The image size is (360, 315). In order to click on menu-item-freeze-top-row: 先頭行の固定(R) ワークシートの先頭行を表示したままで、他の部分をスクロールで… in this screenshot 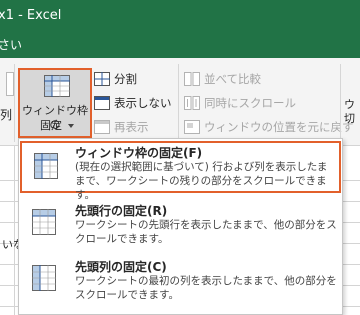, I will do `click(180, 225)`.